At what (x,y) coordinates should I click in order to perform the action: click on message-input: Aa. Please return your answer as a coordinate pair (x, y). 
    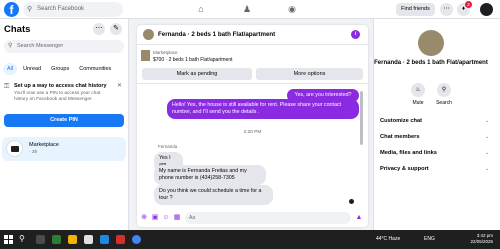
    Looking at the image, I should click on (268, 218).